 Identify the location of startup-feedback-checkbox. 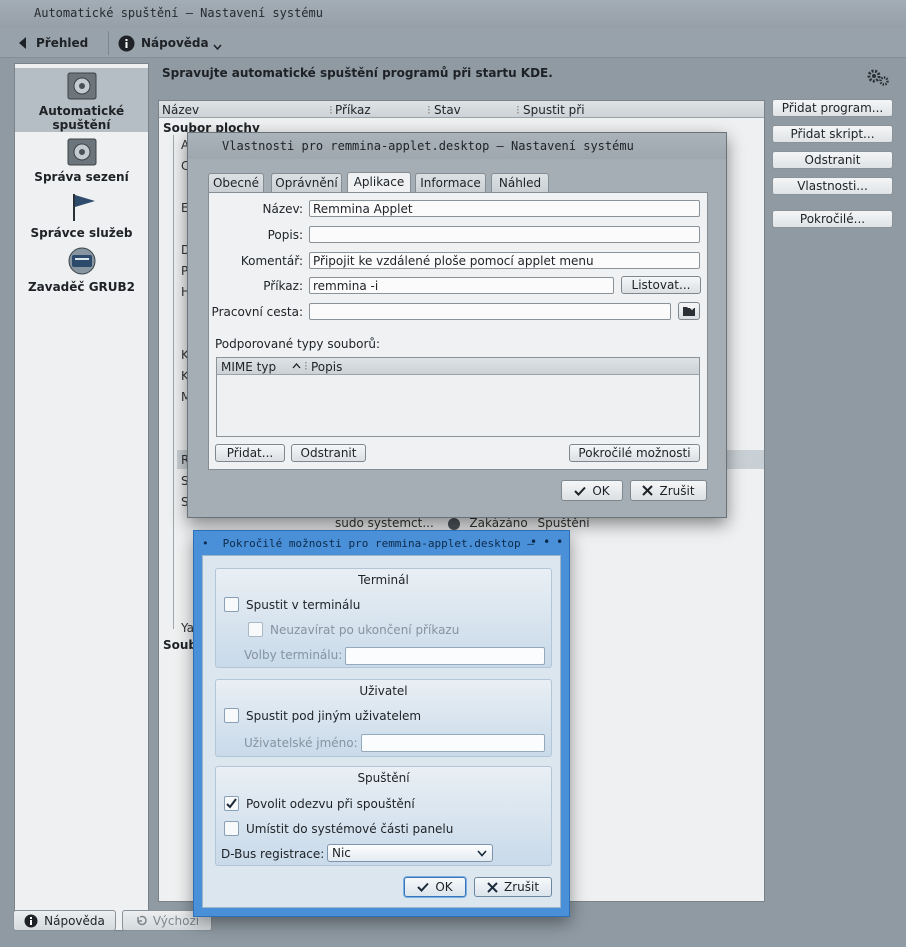
(231, 803).